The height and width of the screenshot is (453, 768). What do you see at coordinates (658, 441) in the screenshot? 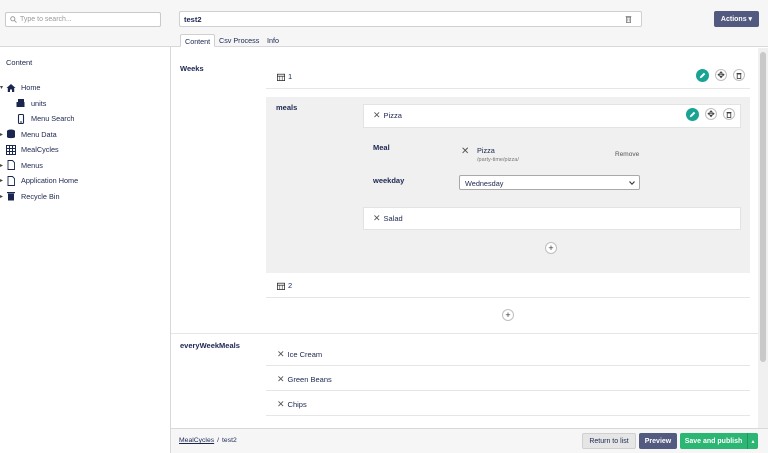
I see `preview-button: Preview` at bounding box center [658, 441].